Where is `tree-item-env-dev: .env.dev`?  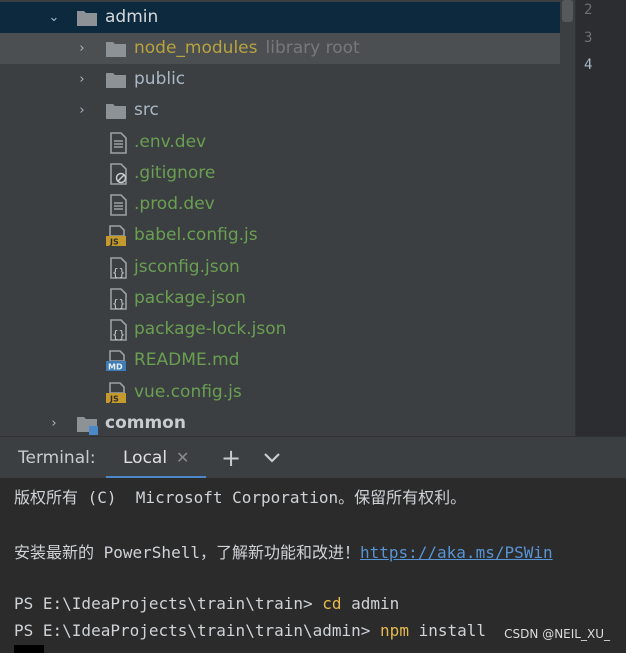
tree-item-env-dev: .env.dev is located at coordinates (280, 142).